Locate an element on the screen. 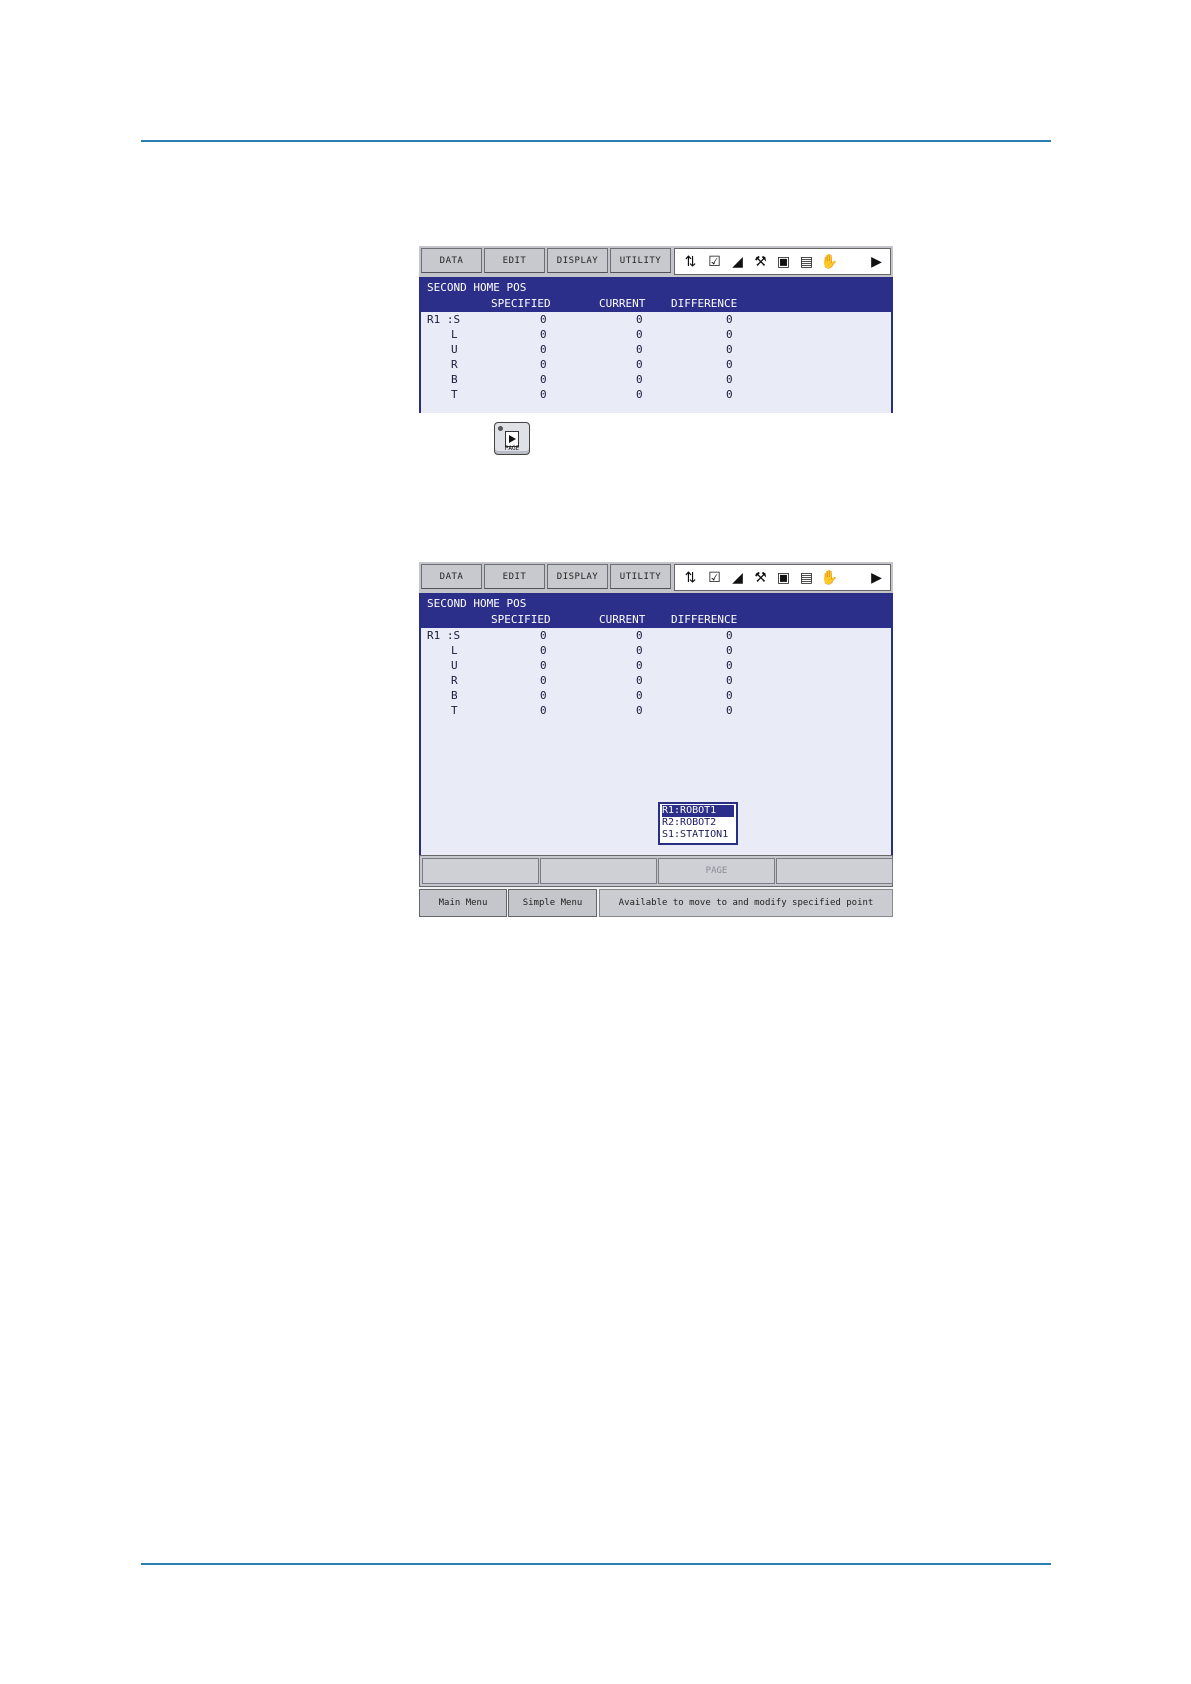  popup-item: R2:ROBOT2 is located at coordinates (698, 823).